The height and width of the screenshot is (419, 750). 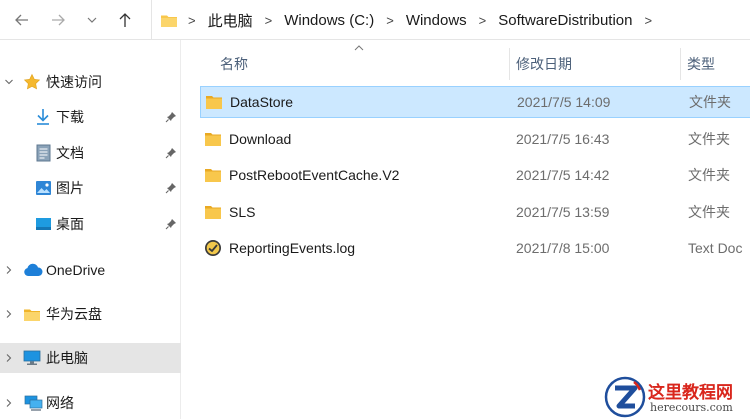 What do you see at coordinates (234, 64) in the screenshot?
I see `column-header-name: 名称` at bounding box center [234, 64].